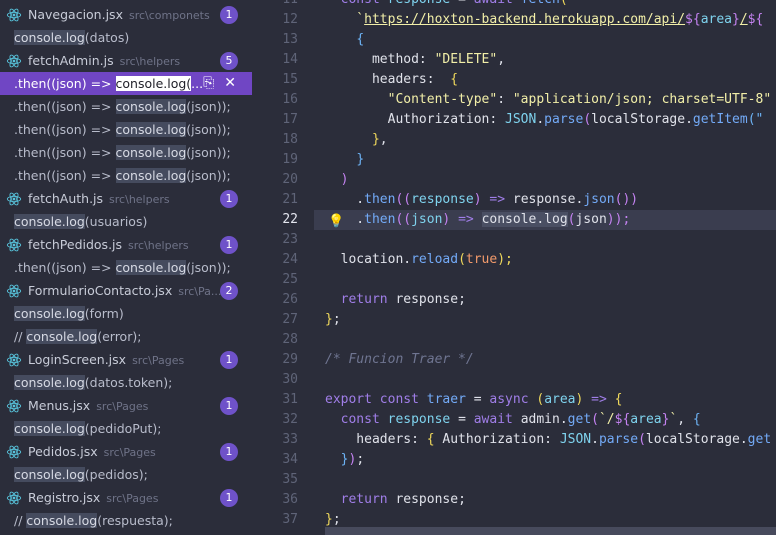 The height and width of the screenshot is (535, 776). What do you see at coordinates (545, 360) in the screenshot?
I see `code-line: /* Funcion Traer */` at bounding box center [545, 360].